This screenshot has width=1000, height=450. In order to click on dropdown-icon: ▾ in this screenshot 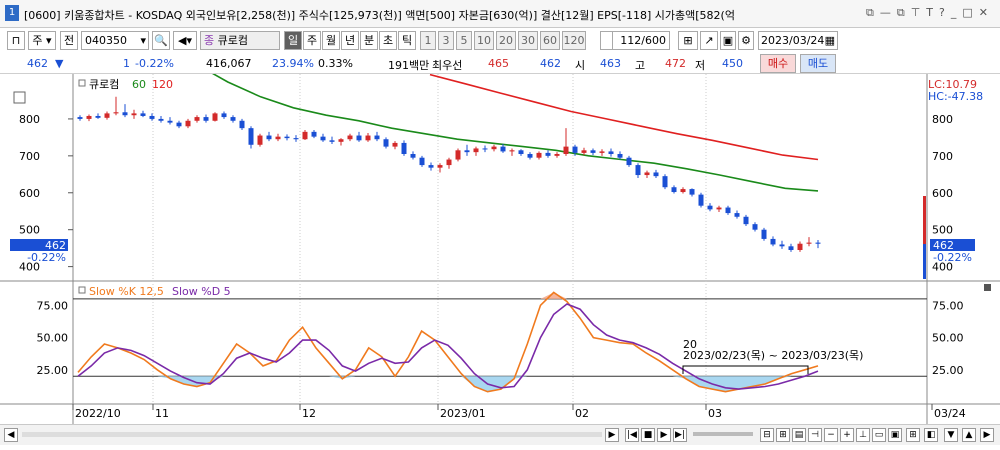, I will do `click(143, 40)`.